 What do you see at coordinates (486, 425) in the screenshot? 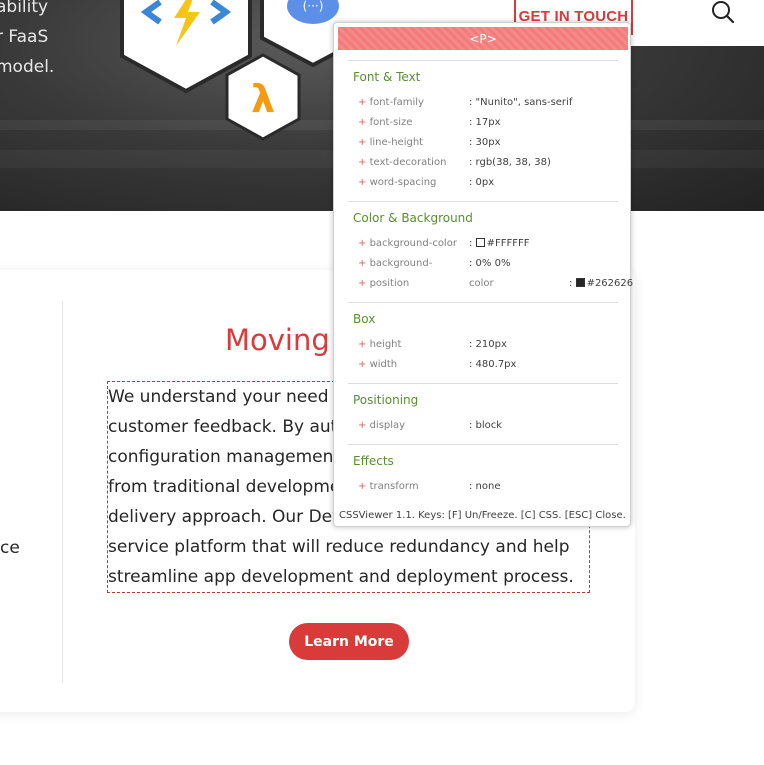
I see `property-value: : block` at bounding box center [486, 425].